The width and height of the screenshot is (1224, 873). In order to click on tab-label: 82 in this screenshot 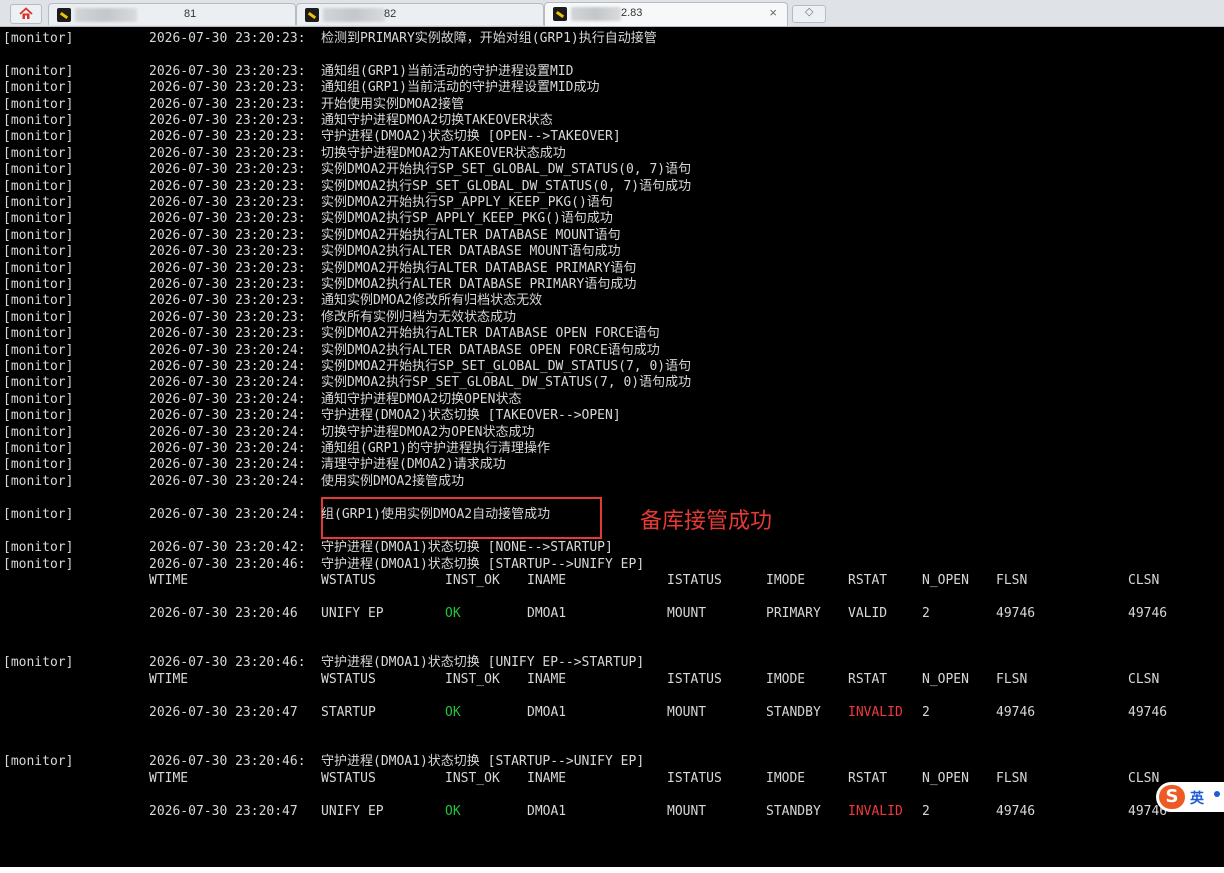, I will do `click(390, 14)`.